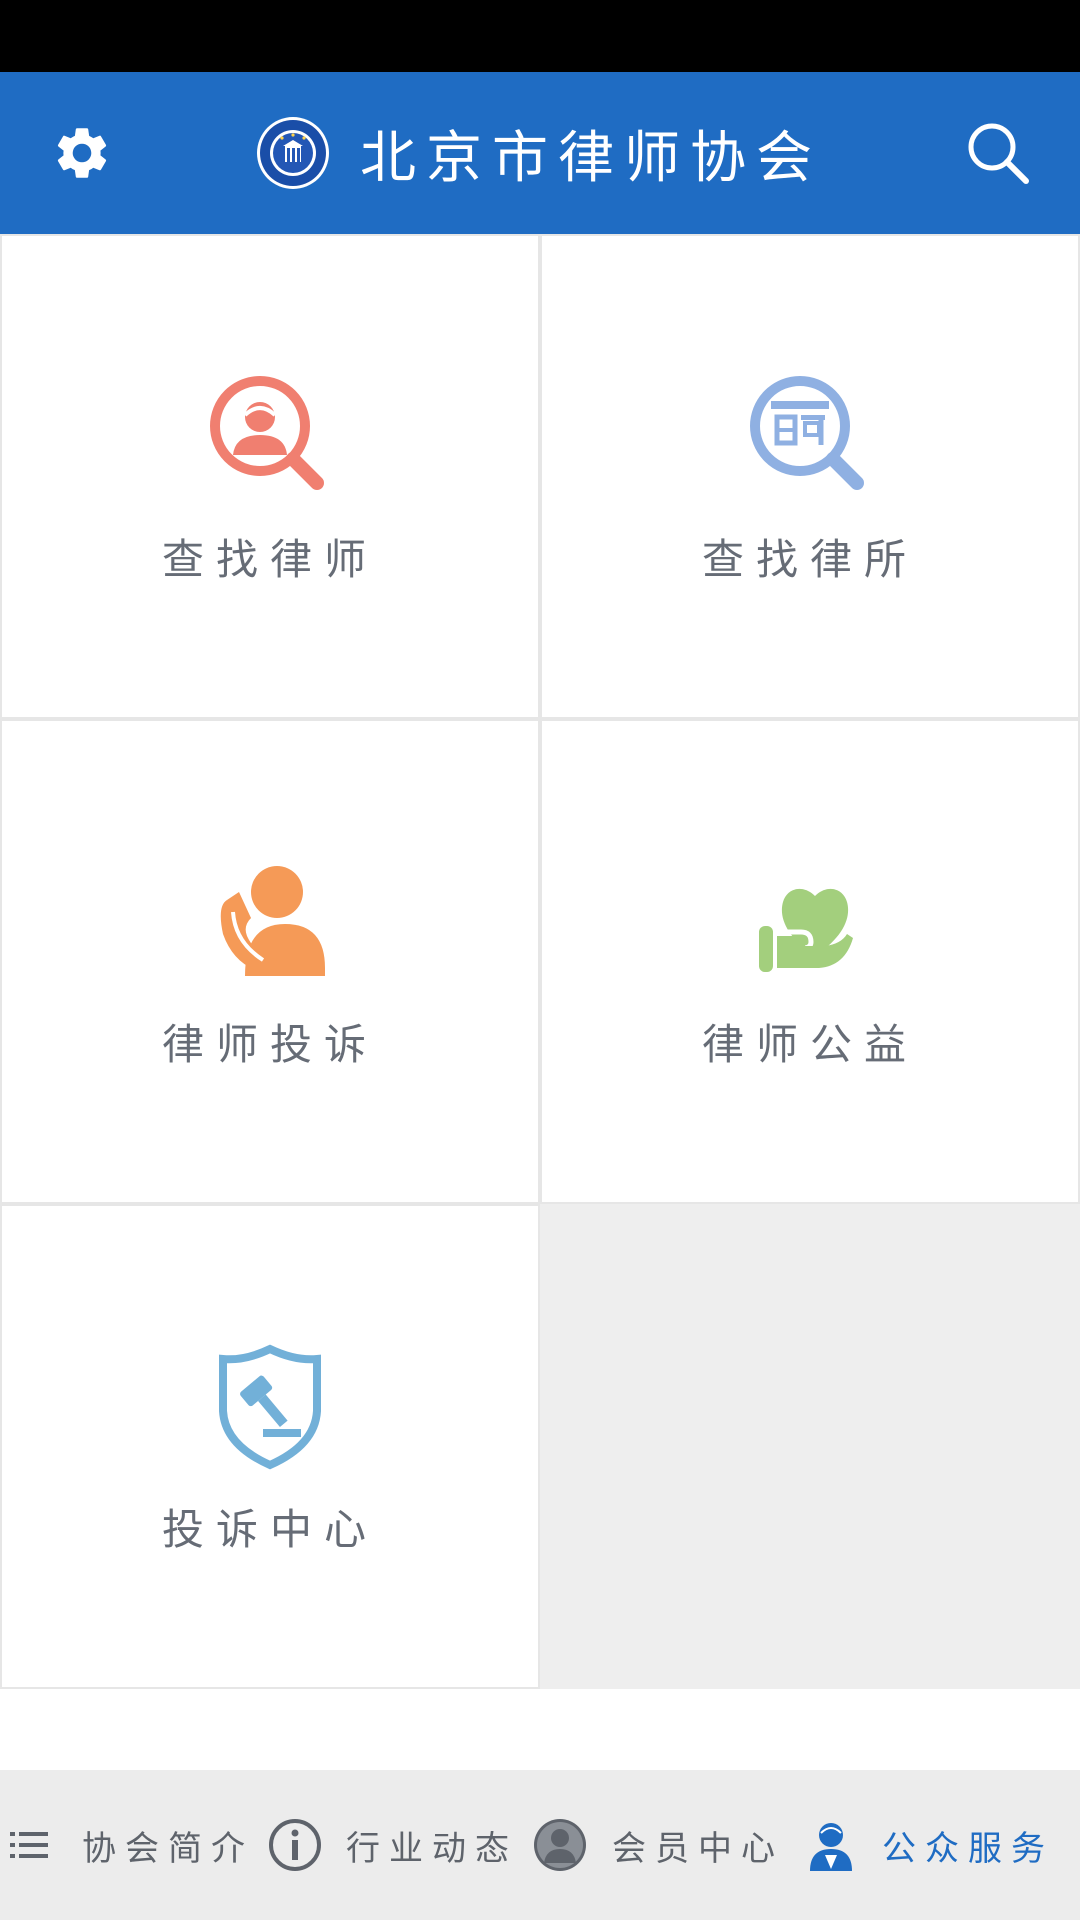 This screenshot has width=1080, height=1920. I want to click on phone-person-icon, so click(272, 921).